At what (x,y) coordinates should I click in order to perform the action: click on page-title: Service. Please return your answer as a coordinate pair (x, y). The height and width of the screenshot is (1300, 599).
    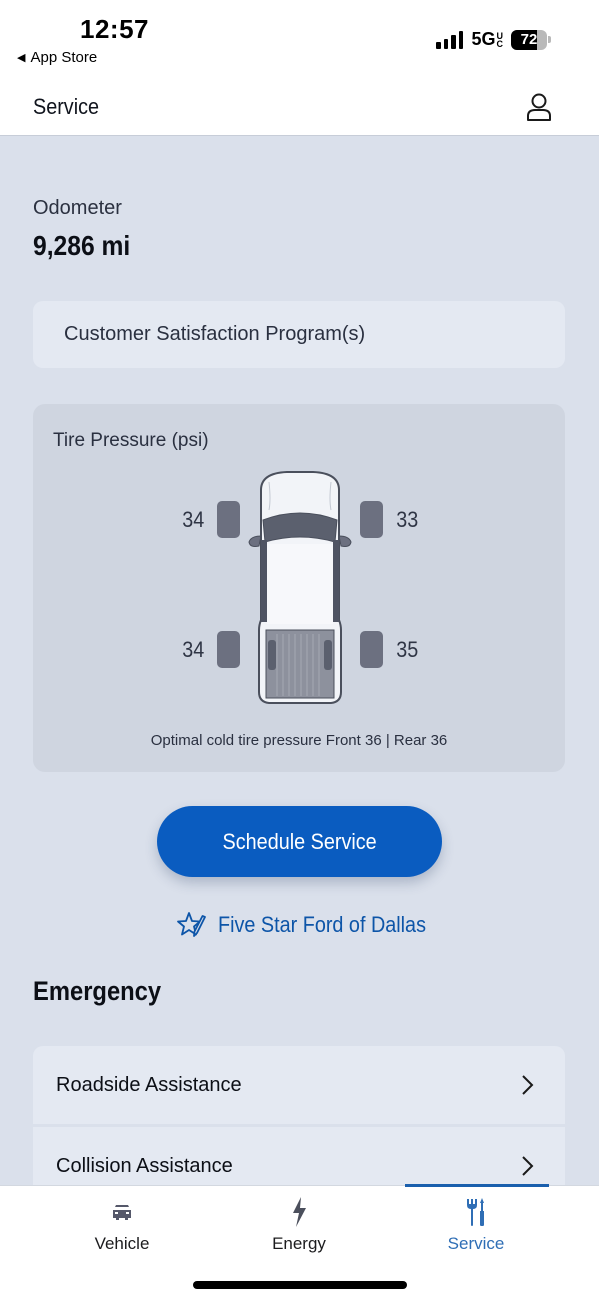
    Looking at the image, I should click on (66, 106).